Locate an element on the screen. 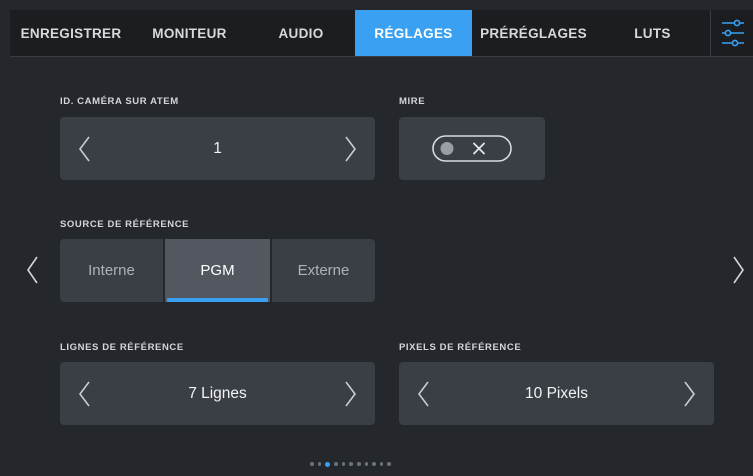 The image size is (753, 476). reference-pixels-decrease-button is located at coordinates (424, 393).